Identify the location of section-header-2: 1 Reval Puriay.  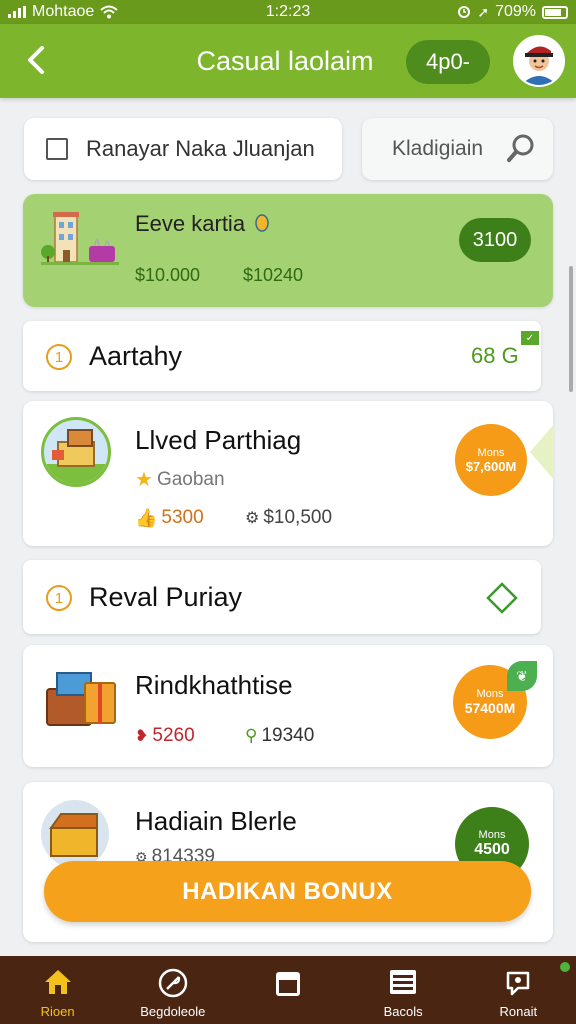
(282, 597).